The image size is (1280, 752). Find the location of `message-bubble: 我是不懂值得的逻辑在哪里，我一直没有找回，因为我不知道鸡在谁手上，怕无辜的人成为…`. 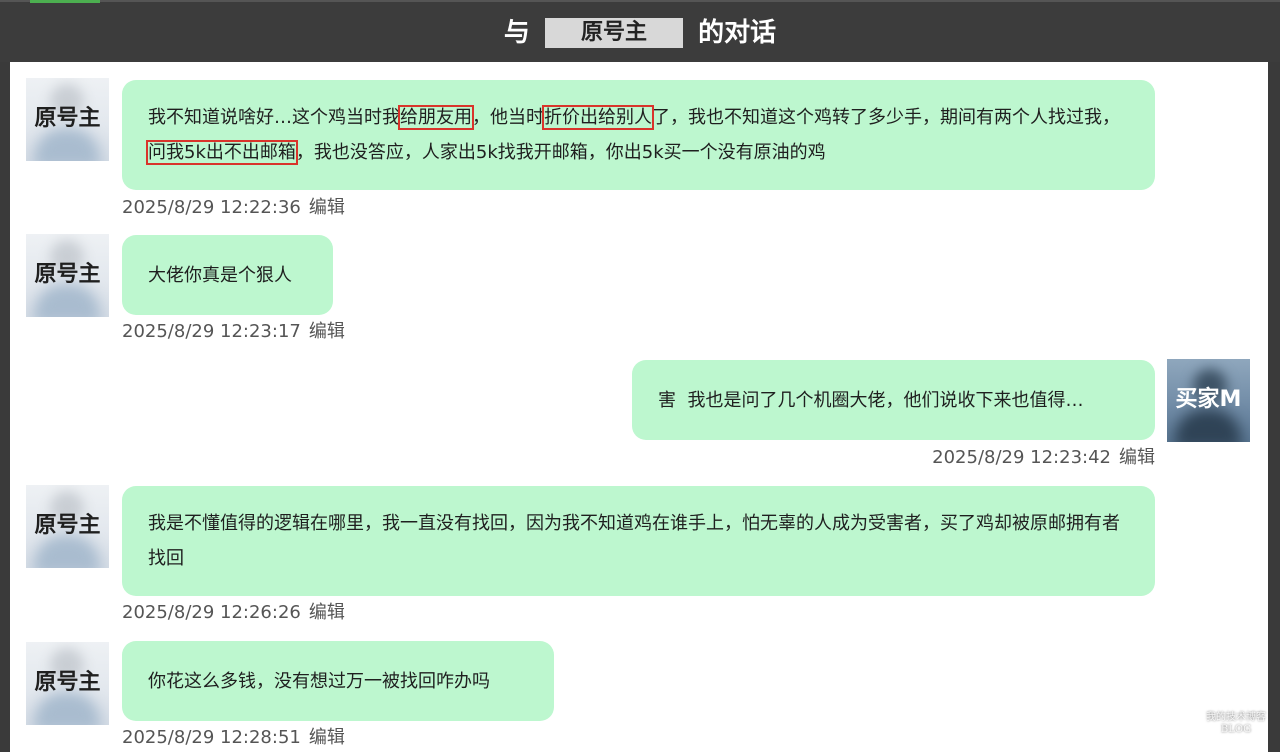

message-bubble: 我是不懂值得的逻辑在哪里，我一直没有找回，因为我不知道鸡在谁手上，怕无辜的人成为… is located at coordinates (638, 541).